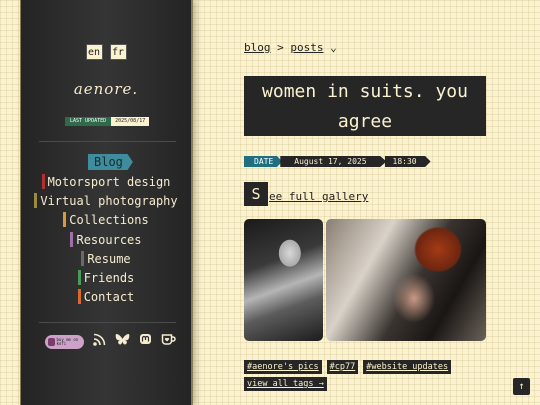  What do you see at coordinates (109, 297) in the screenshot?
I see `nav-label: Contact` at bounding box center [109, 297].